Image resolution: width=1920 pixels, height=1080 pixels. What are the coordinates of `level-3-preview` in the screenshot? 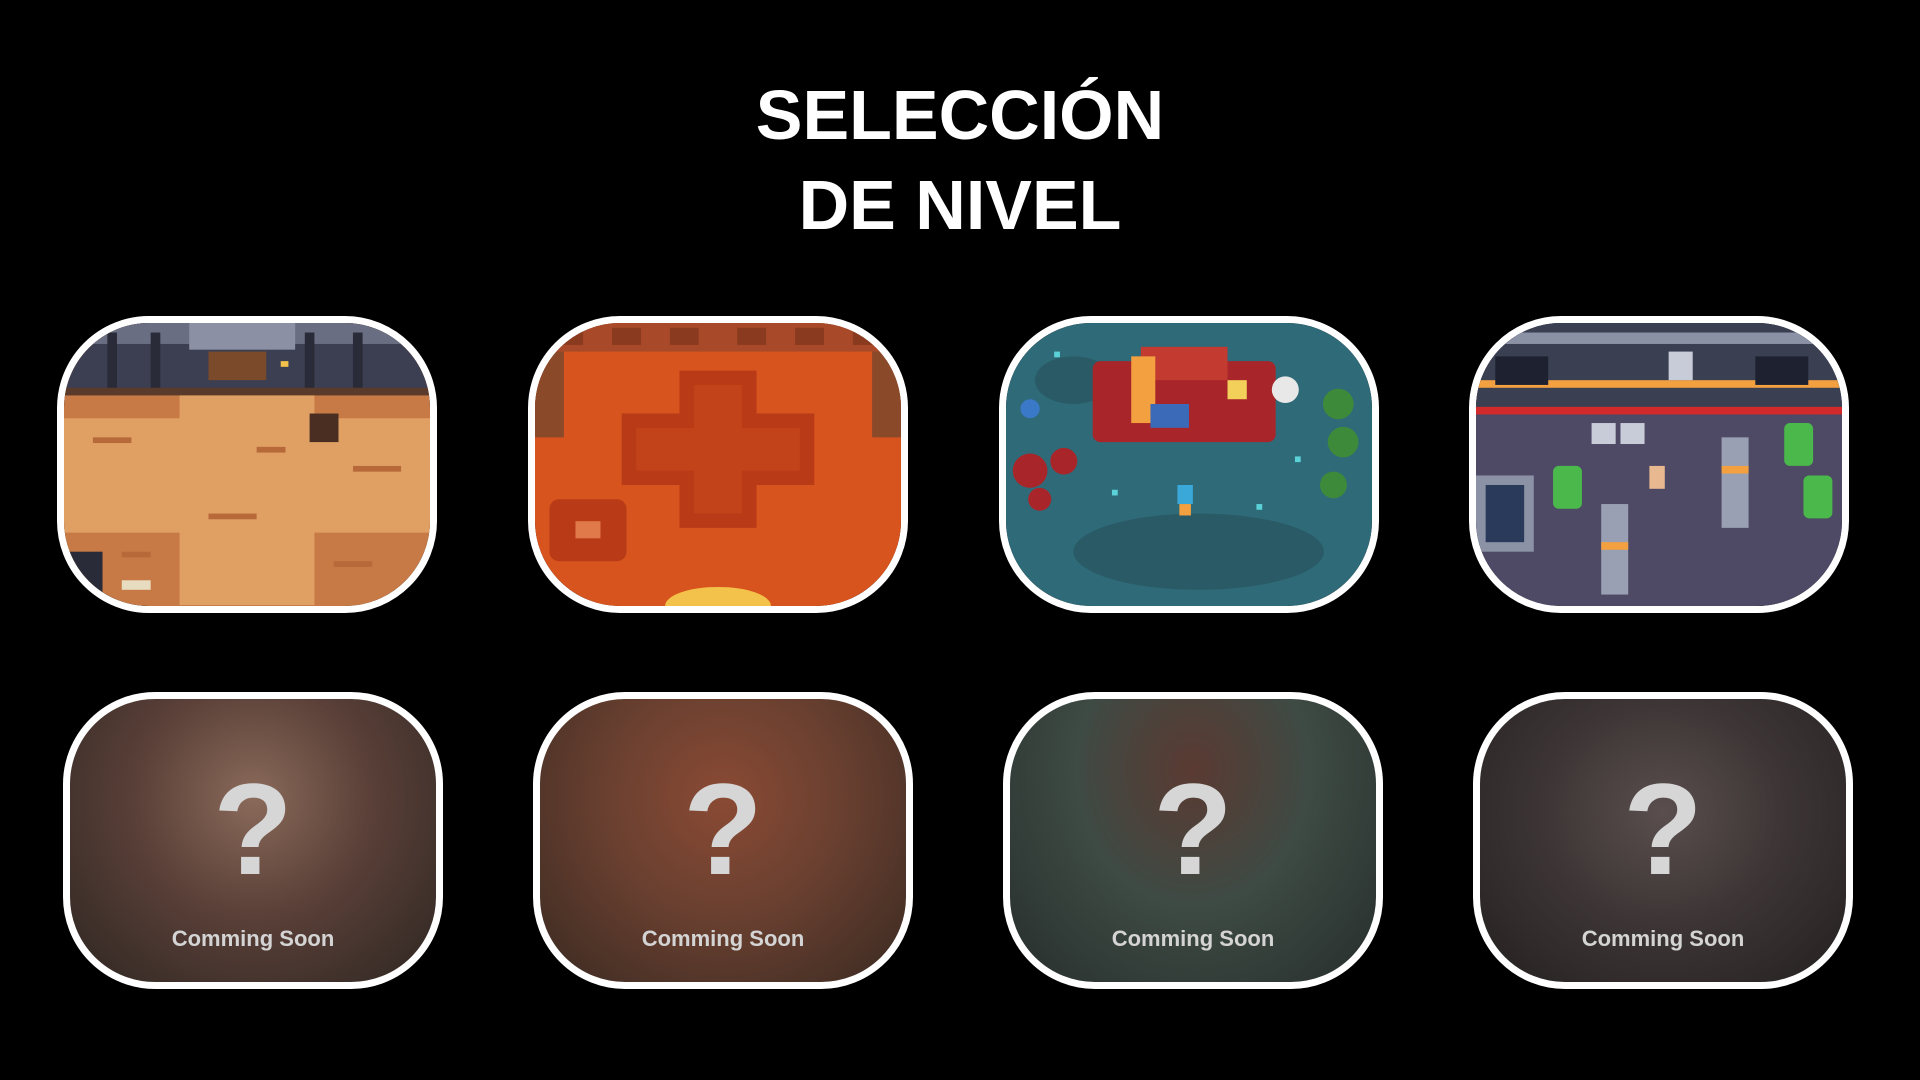 It's located at (1189, 464).